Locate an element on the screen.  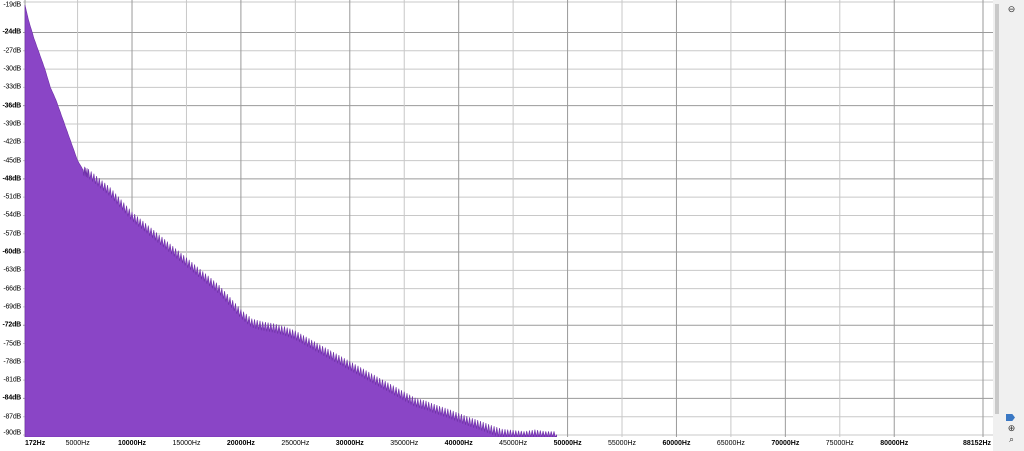
zoom-out-icon: ⊖ is located at coordinates (1011, 9).